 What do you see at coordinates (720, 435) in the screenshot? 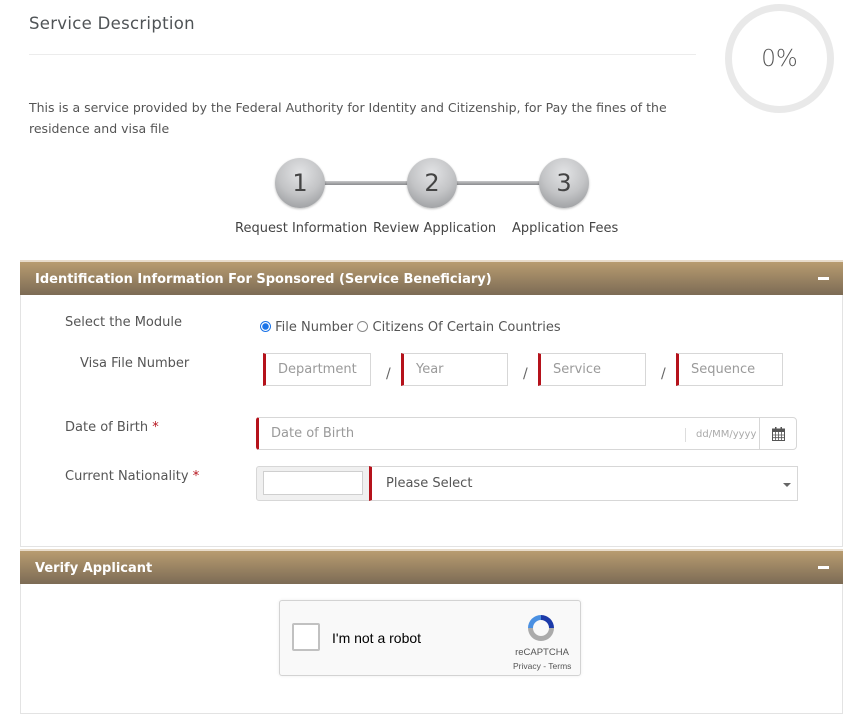
I see `date-format-hint: dd/MM/yyyy` at bounding box center [720, 435].